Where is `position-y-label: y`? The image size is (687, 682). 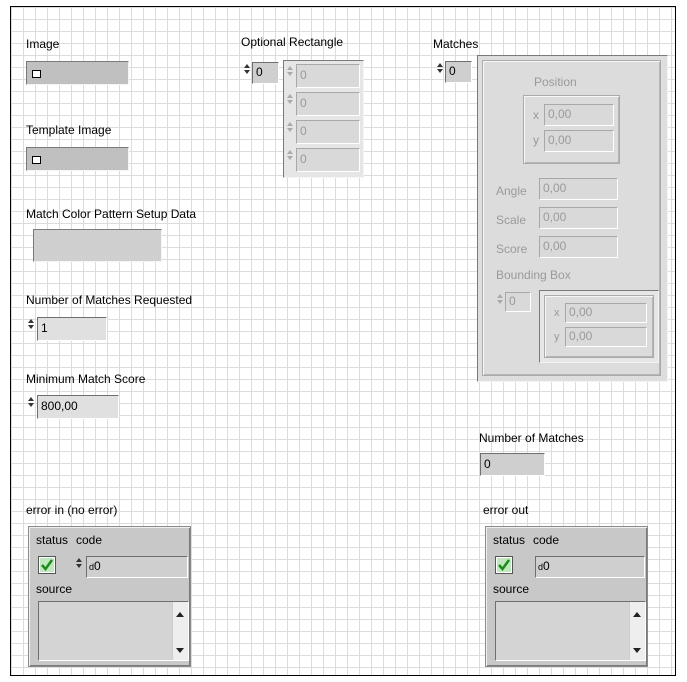 position-y-label: y is located at coordinates (536, 140).